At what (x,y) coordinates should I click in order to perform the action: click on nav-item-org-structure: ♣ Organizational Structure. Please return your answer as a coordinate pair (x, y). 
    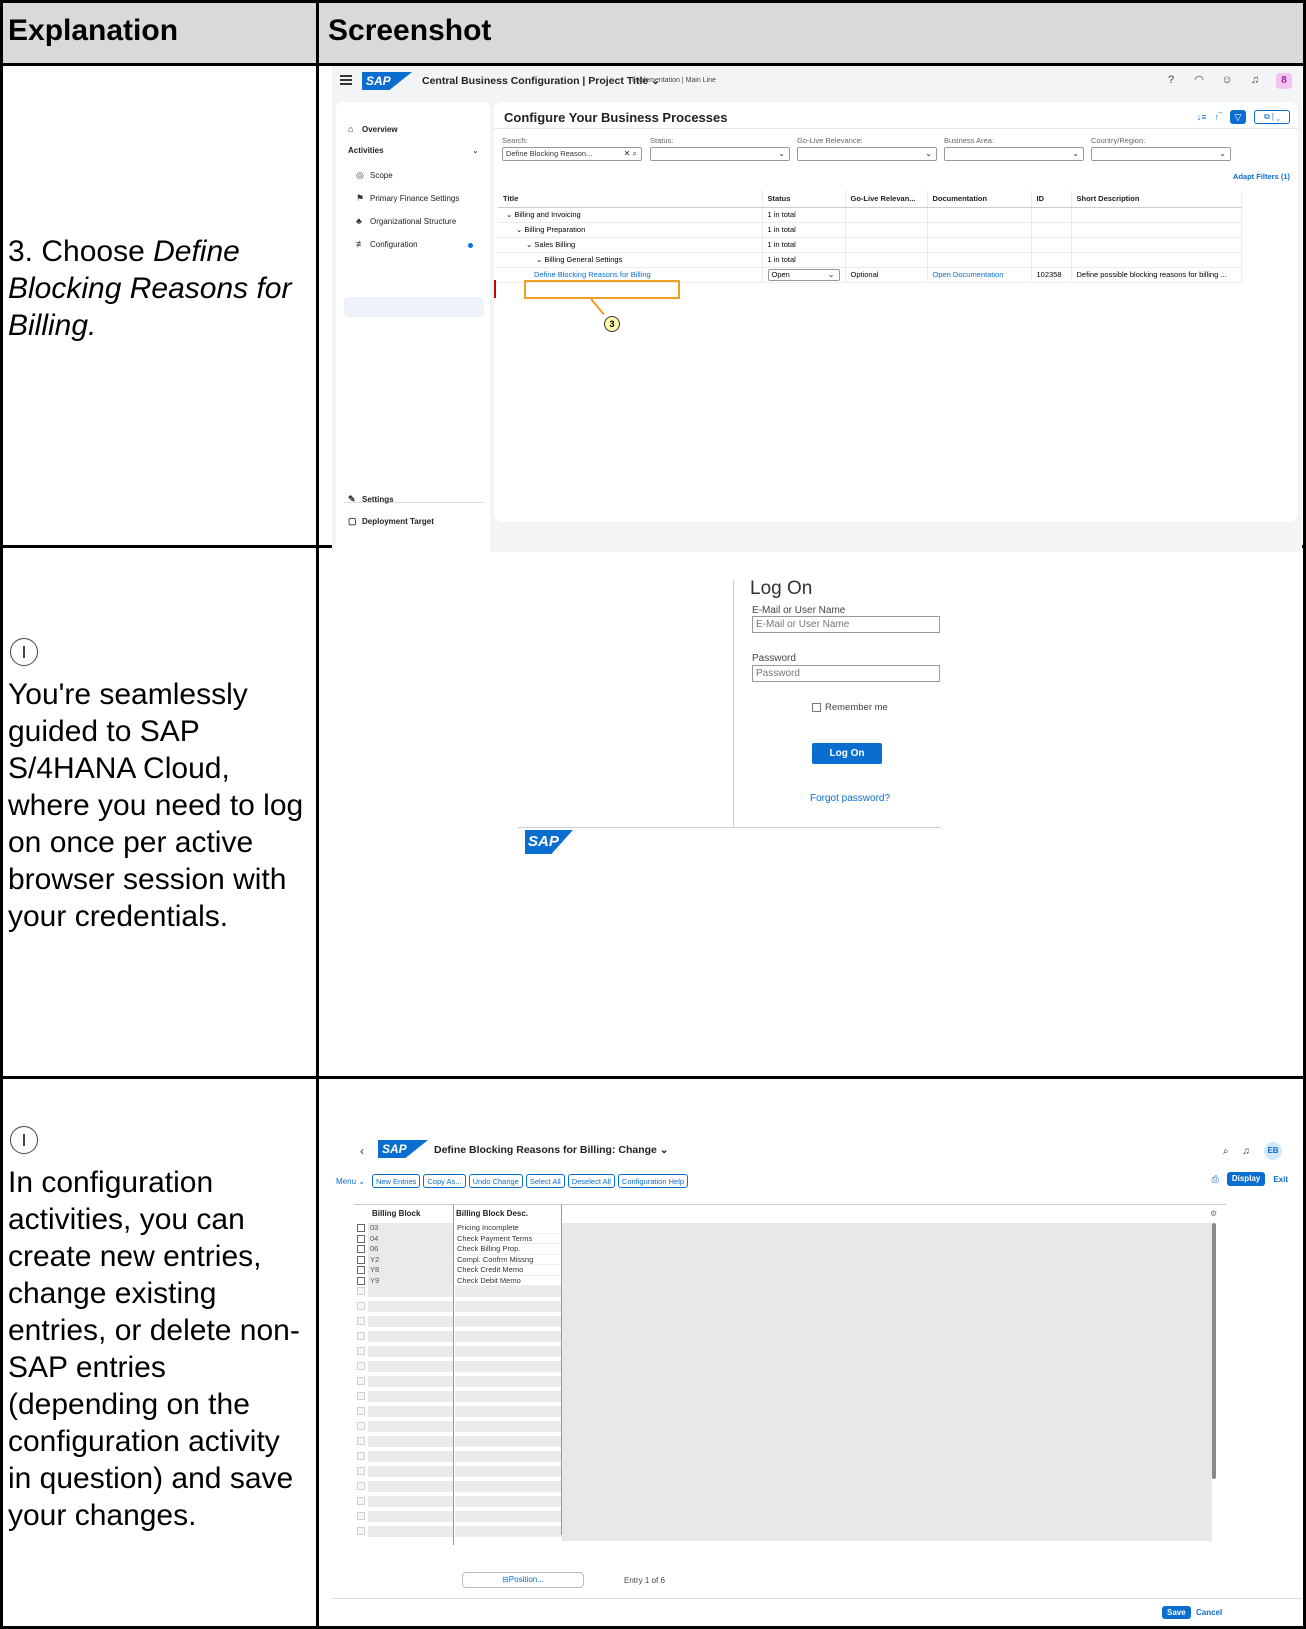
    Looking at the image, I should click on (406, 221).